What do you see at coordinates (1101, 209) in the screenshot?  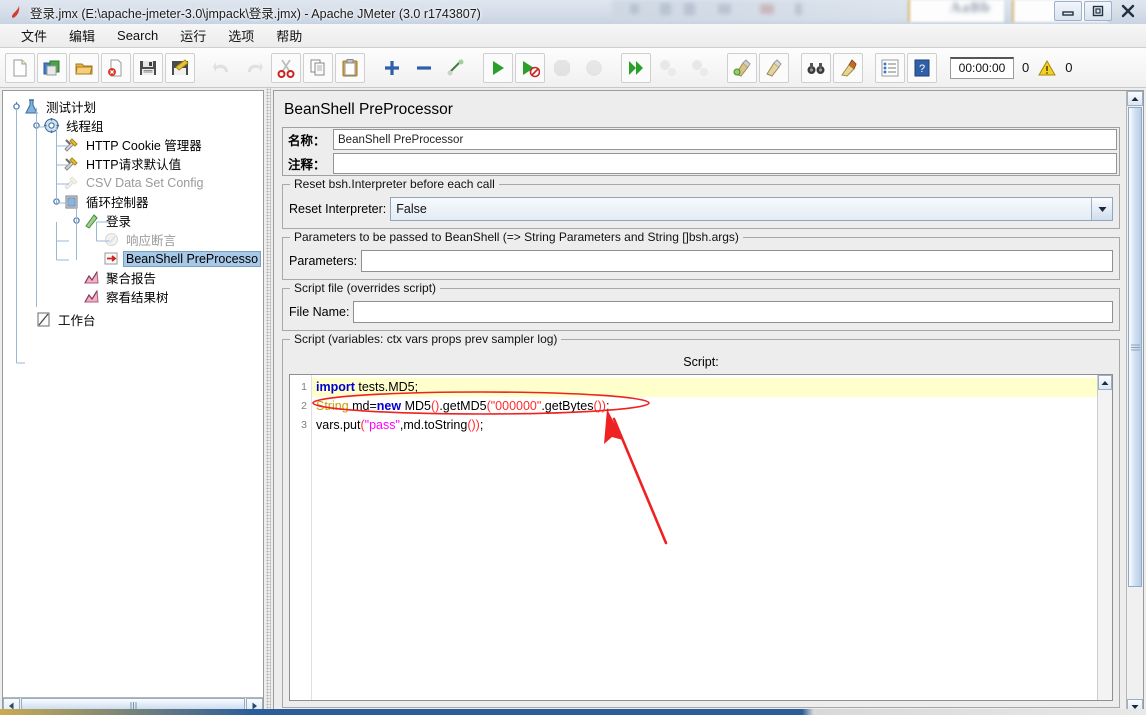 I see `chevron-down-icon` at bounding box center [1101, 209].